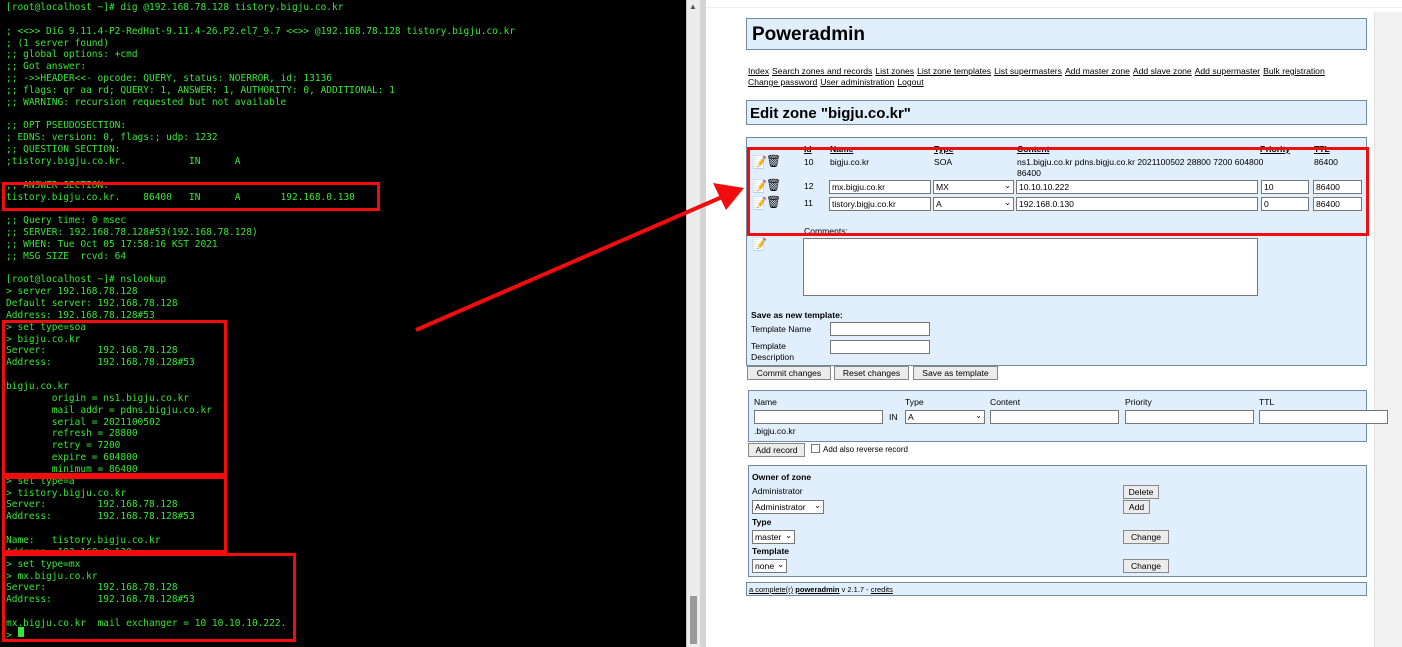 This screenshot has width=1402, height=647. Describe the element at coordinates (1056, 112) in the screenshot. I see `zone-title-box: Edit zone "bigju.co.kr"` at that location.